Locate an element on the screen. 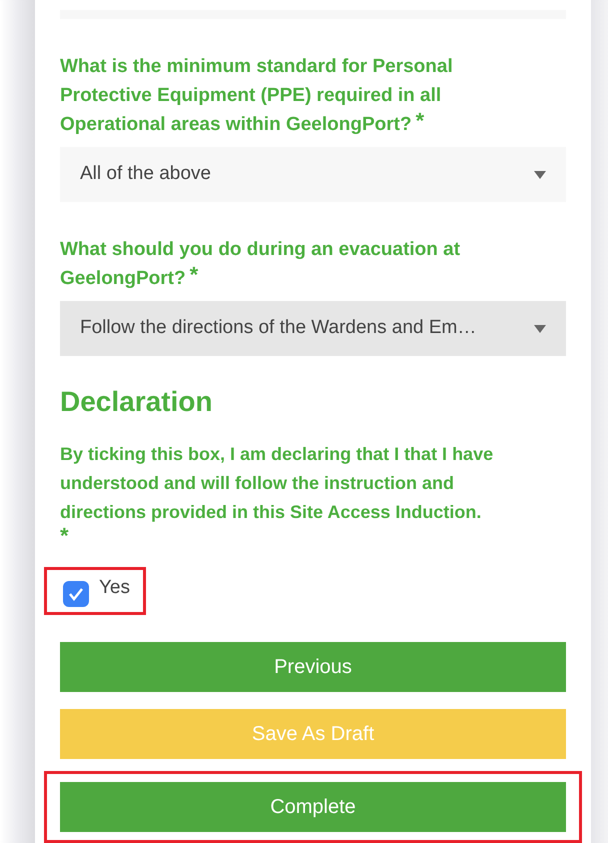 The image size is (608, 843). select-field: All of the above is located at coordinates (313, 174).